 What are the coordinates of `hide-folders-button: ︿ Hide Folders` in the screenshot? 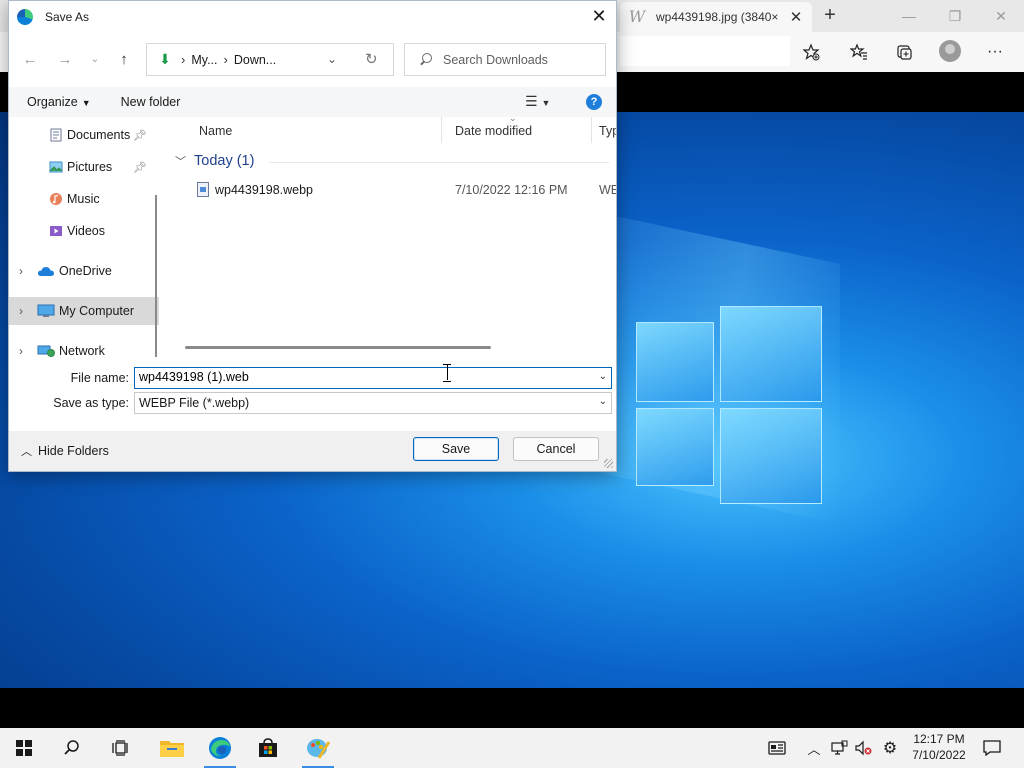 It's located at (65, 451).